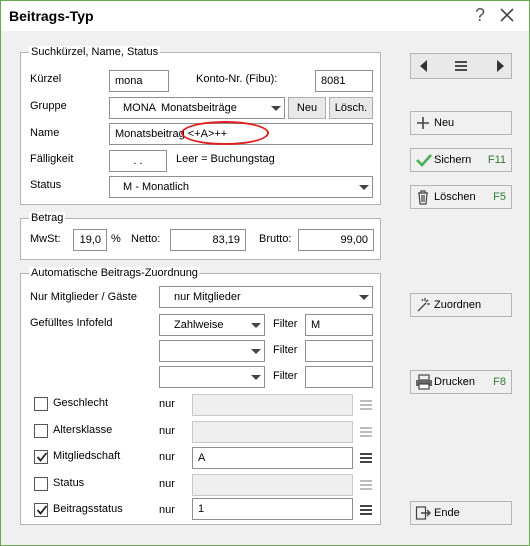  I want to click on percent-label: %, so click(116, 239).